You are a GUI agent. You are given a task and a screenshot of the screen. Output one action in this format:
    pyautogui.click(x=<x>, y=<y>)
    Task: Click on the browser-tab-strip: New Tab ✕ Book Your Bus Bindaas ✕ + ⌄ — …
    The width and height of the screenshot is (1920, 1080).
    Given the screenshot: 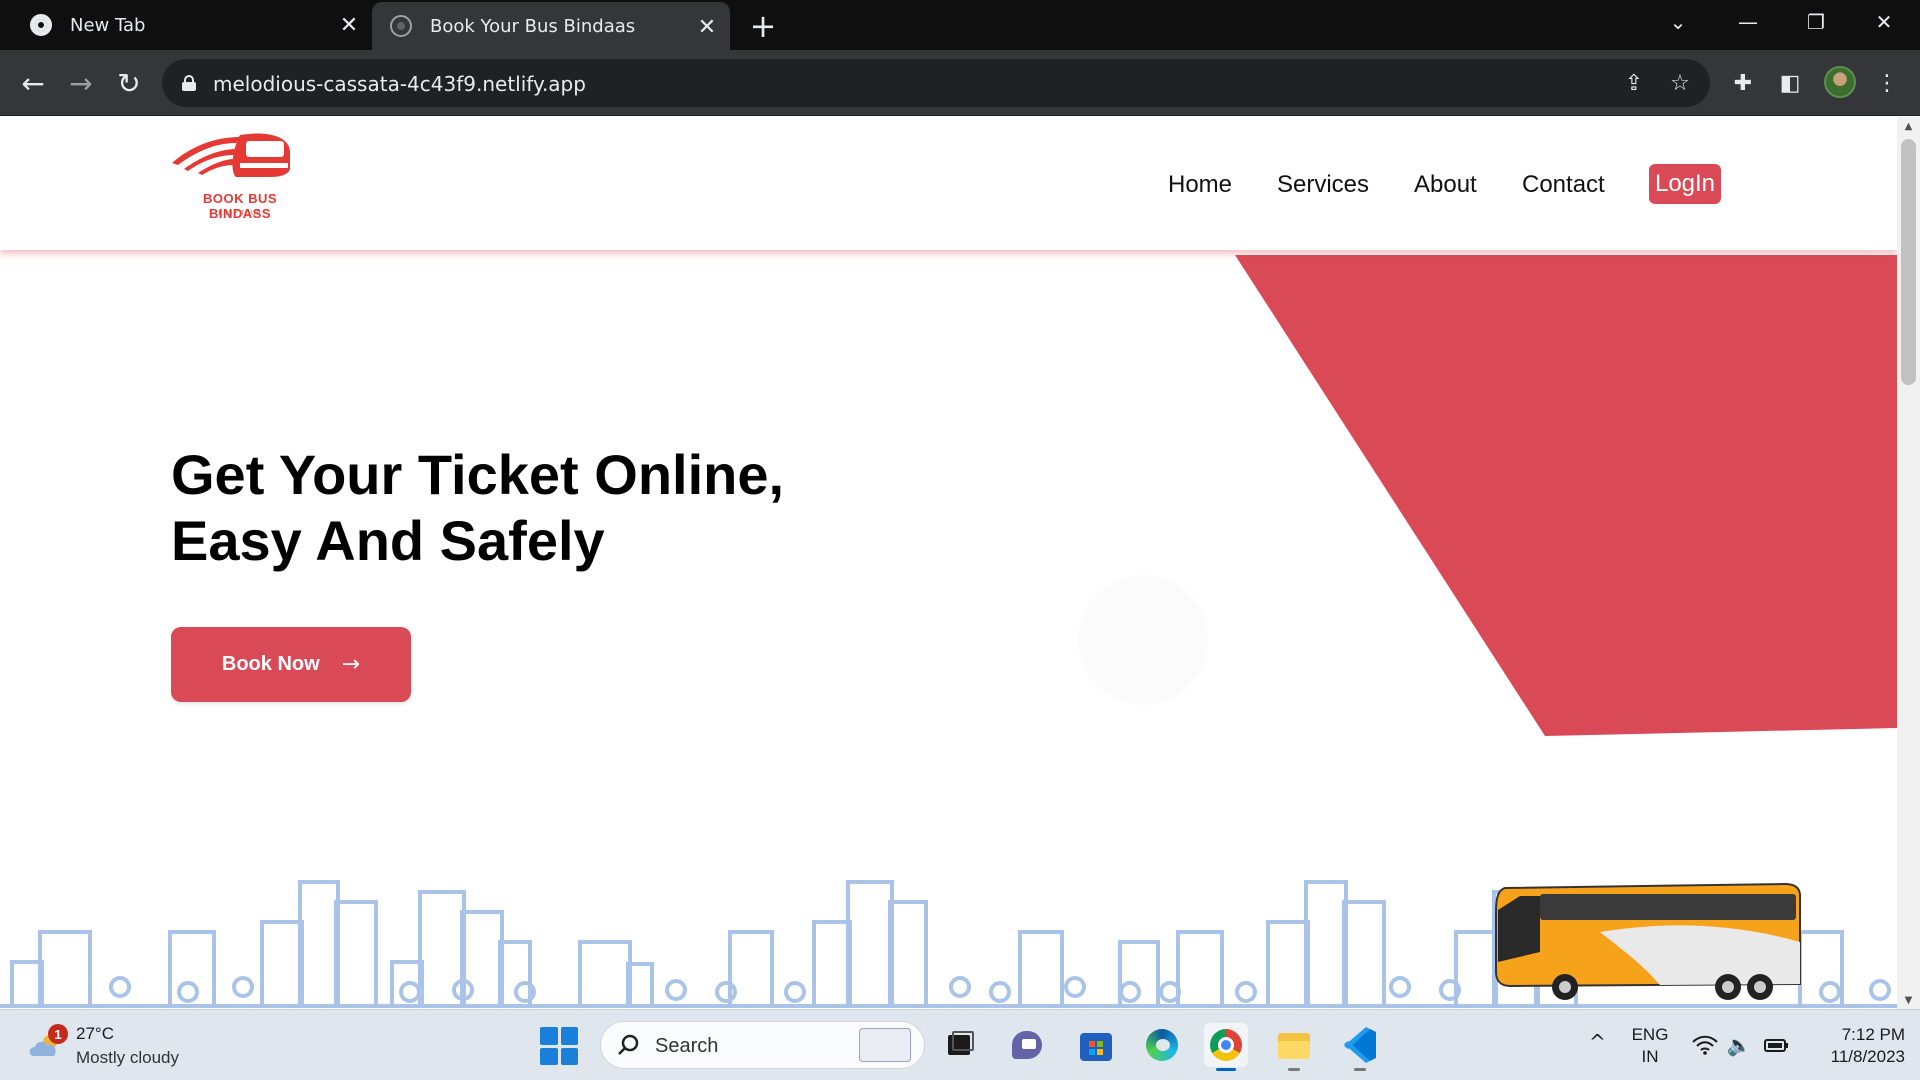 What is the action you would take?
    pyautogui.click(x=960, y=25)
    